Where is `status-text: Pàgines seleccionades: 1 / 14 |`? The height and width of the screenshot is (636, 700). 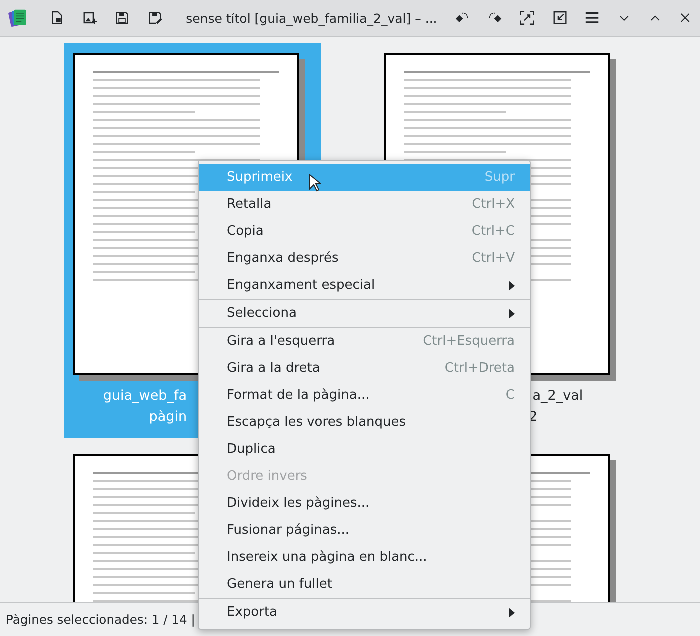
status-text: Pàgines seleccionades: 1 / 14 | is located at coordinates (101, 619).